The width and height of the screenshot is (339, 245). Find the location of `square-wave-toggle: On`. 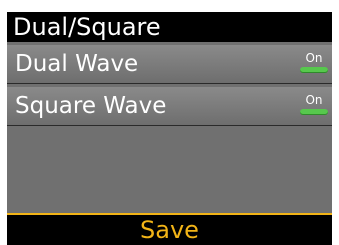

square-wave-toggle: On is located at coordinates (314, 107).